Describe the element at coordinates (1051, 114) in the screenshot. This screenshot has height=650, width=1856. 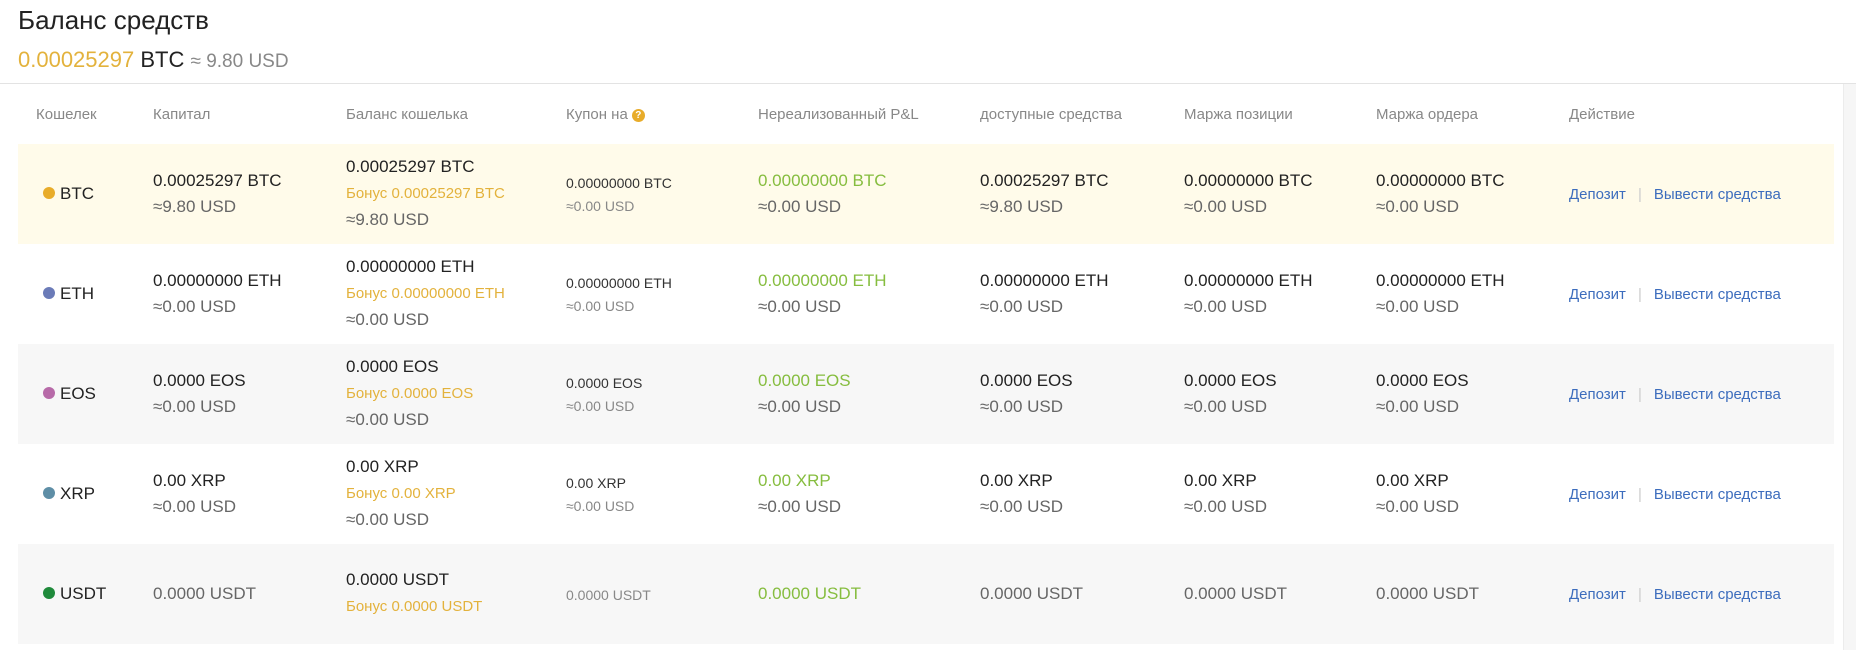
I see `col-available: доступные средства` at that location.